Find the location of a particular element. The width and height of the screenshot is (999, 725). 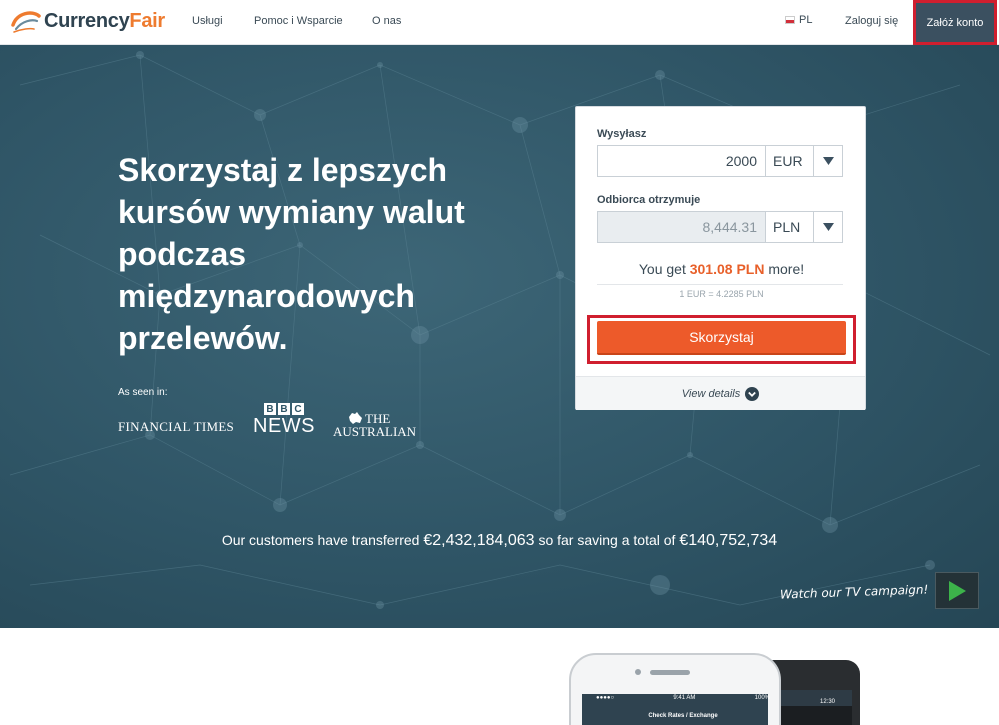

chevron-down-circle-icon is located at coordinates (752, 393).